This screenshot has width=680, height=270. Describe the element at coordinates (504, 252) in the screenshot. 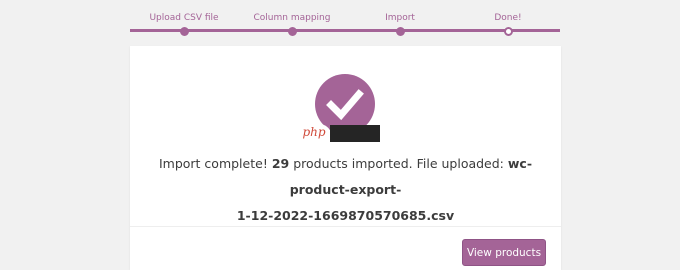

I see `view-products-button: View products` at that location.